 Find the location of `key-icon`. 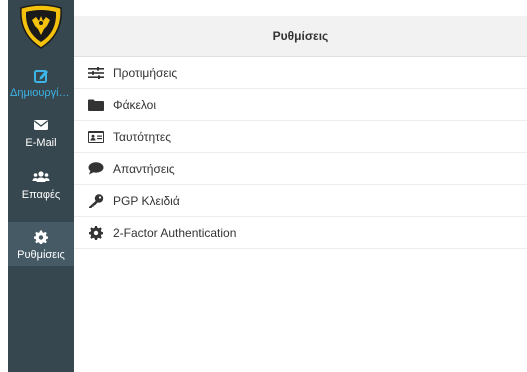

key-icon is located at coordinates (96, 200).